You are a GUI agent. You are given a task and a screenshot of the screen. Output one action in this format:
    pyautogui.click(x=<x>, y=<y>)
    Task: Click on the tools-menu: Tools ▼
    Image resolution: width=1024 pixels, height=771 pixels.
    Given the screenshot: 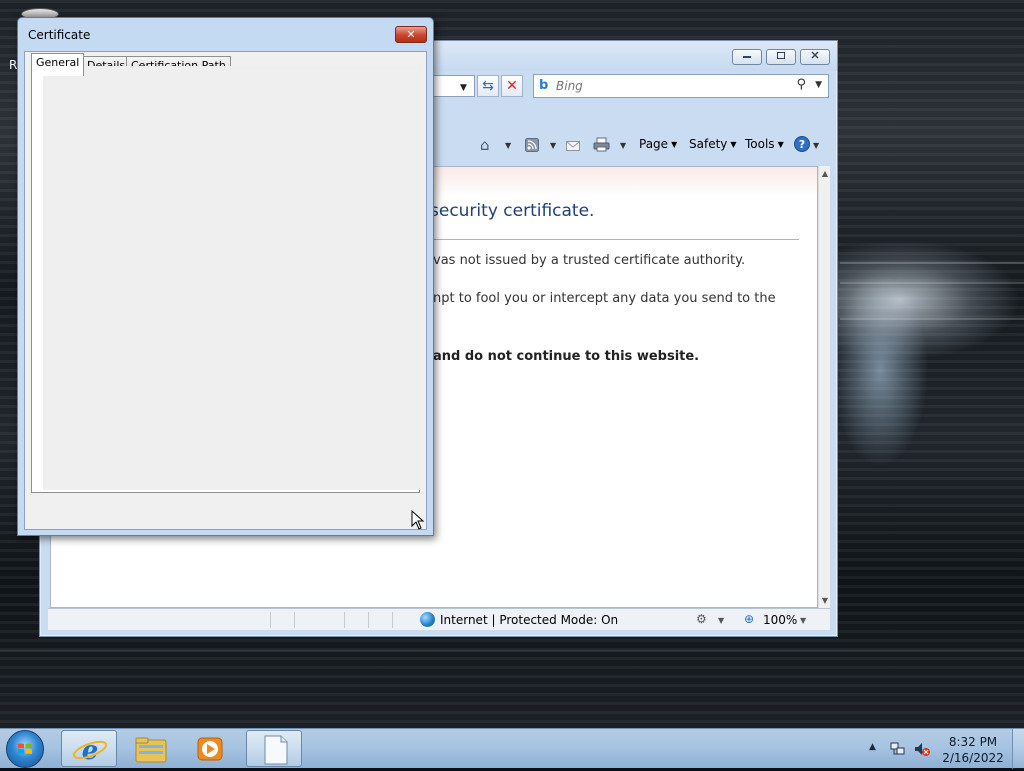 What is the action you would take?
    pyautogui.click(x=764, y=144)
    